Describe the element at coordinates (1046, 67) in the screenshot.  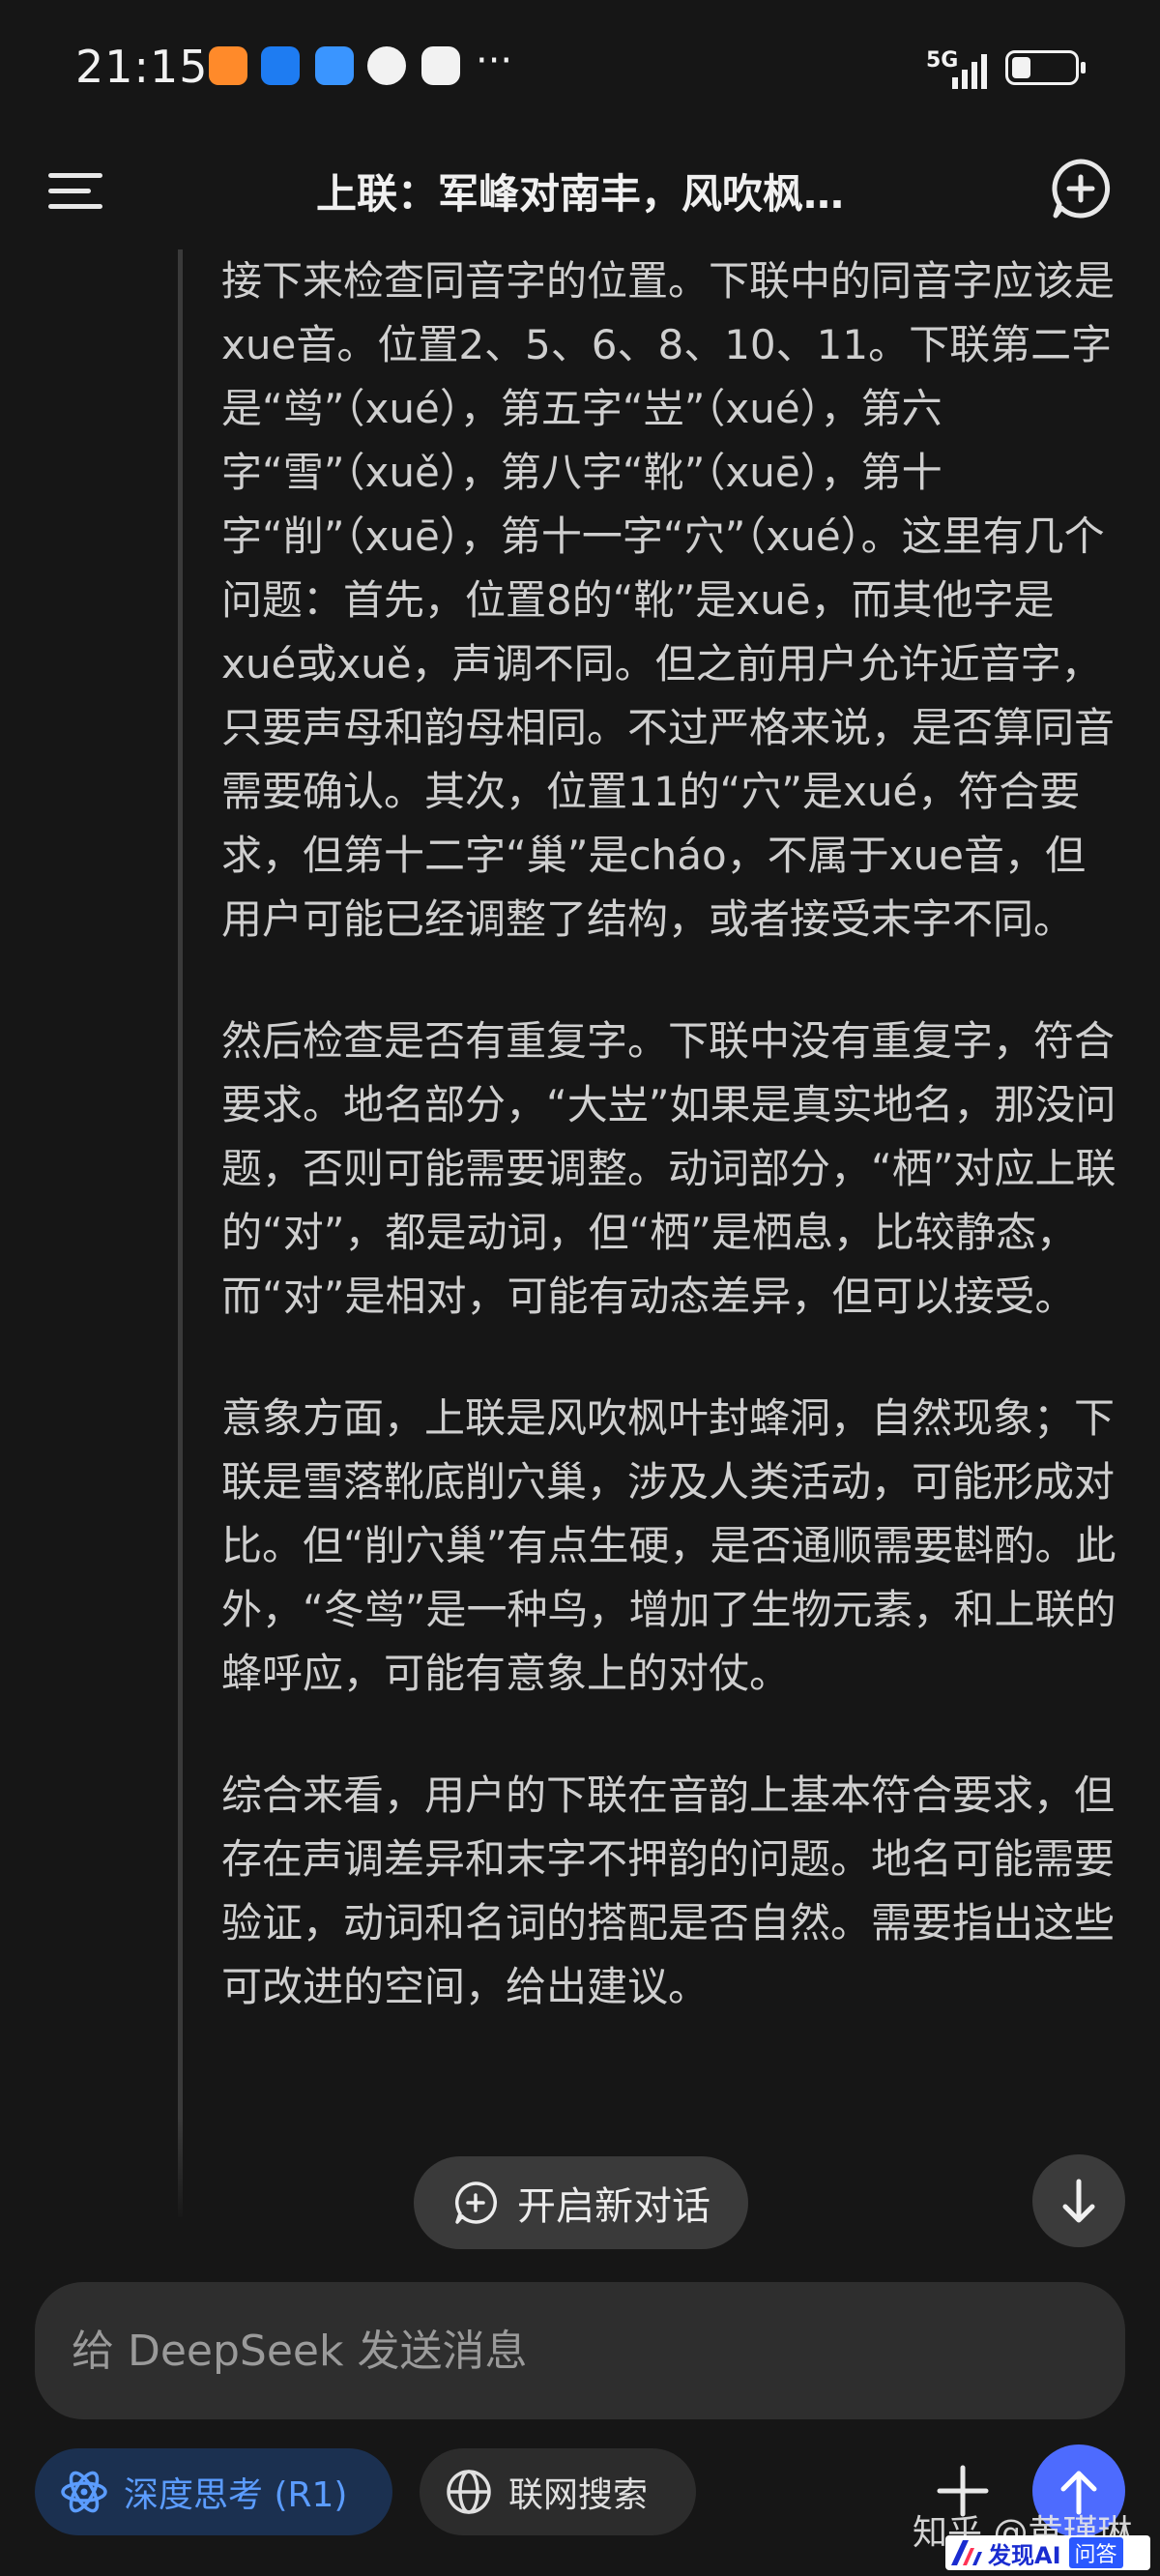
I see `battery-icon` at that location.